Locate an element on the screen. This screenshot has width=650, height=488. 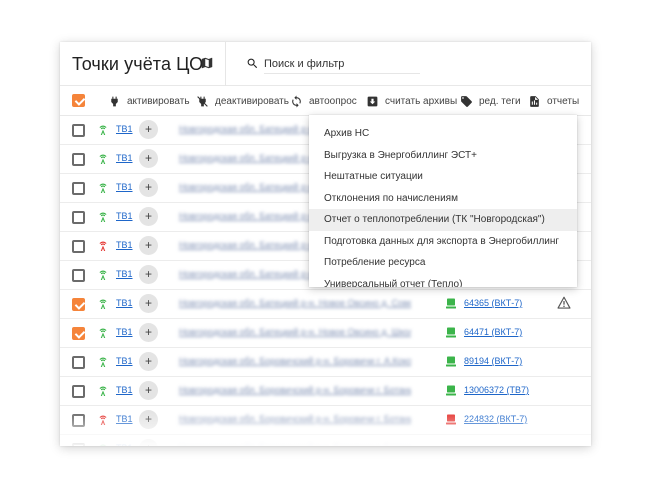
map-icon is located at coordinates (207, 63).